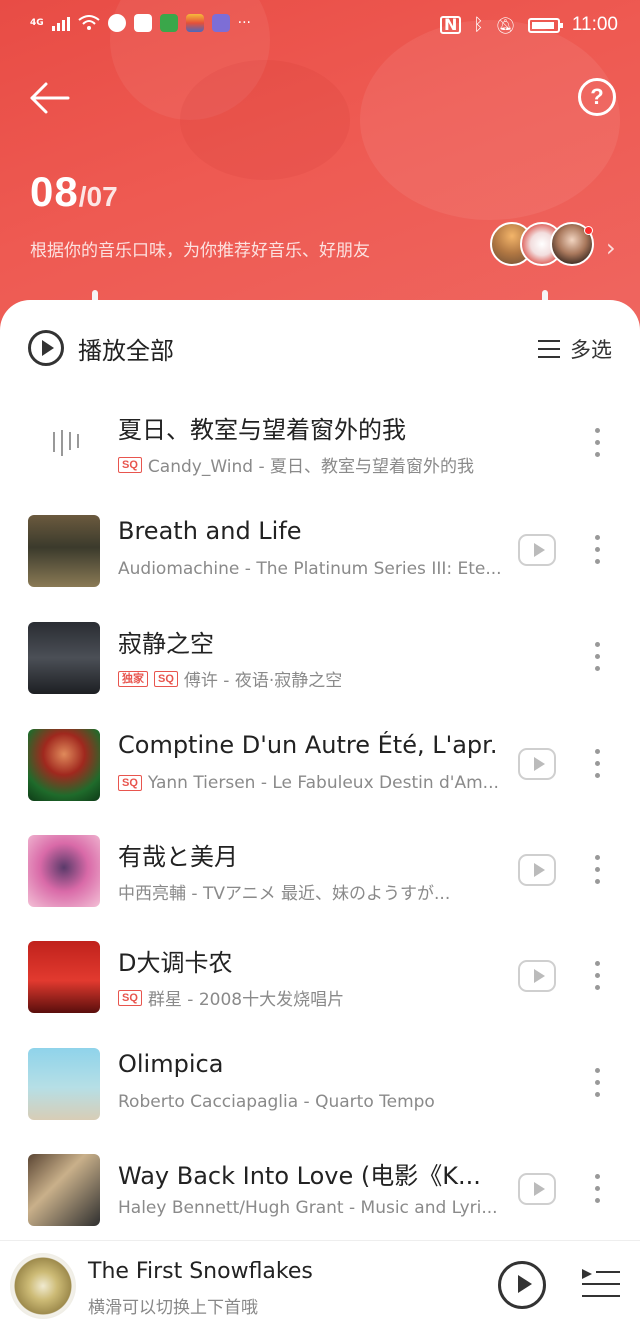 The height and width of the screenshot is (1330, 640). What do you see at coordinates (320, 978) in the screenshot?
I see `song-row: D大调卡农 SQ 群星 - 2008十大发烧唱片` at bounding box center [320, 978].